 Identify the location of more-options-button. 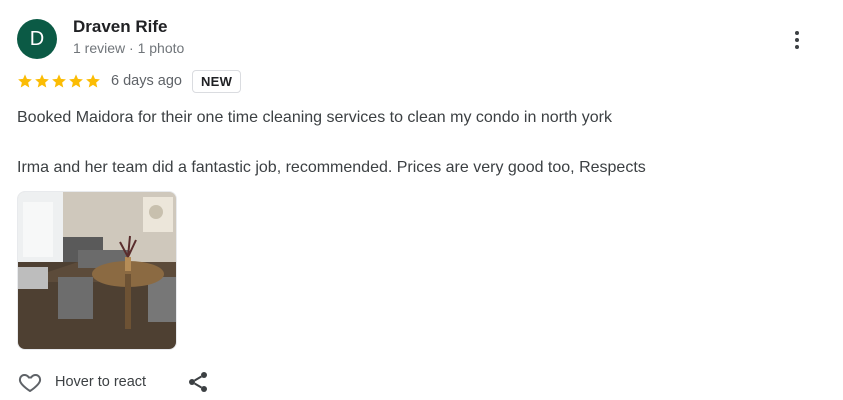
(797, 40).